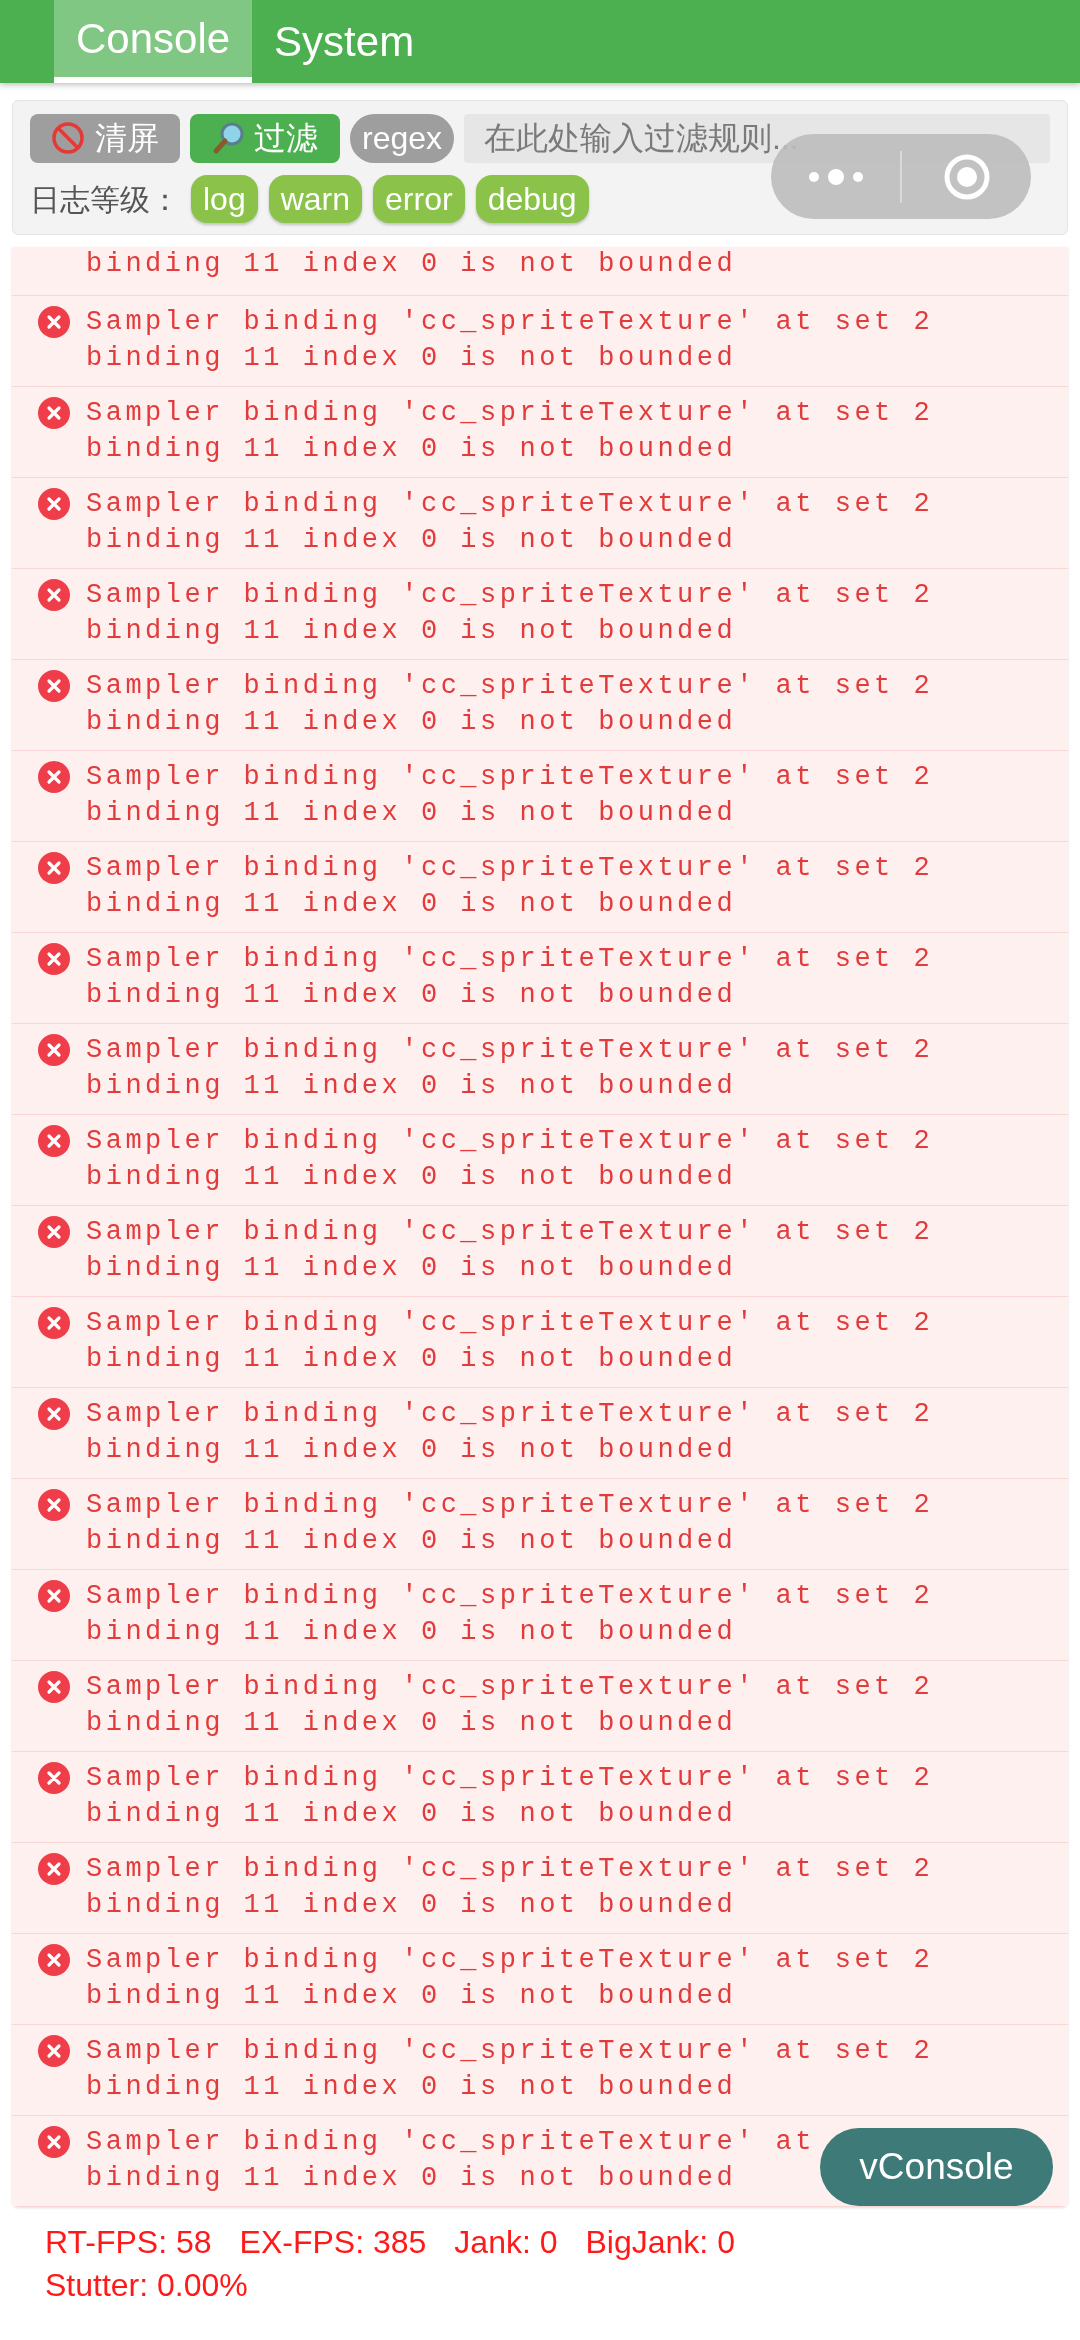 This screenshot has height=2340, width=1080. Describe the element at coordinates (450, 2142) in the screenshot. I see `log-text: Sampler binding 'cc_spriteTexture' at` at that location.